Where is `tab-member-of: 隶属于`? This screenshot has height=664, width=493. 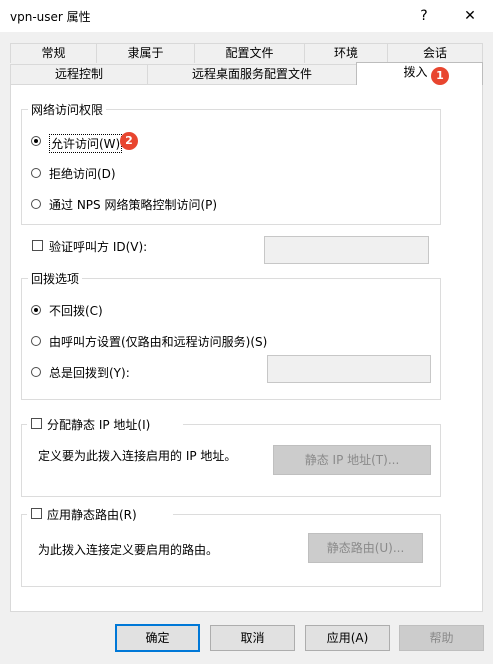
tab-member-of: 隶属于 is located at coordinates (145, 53).